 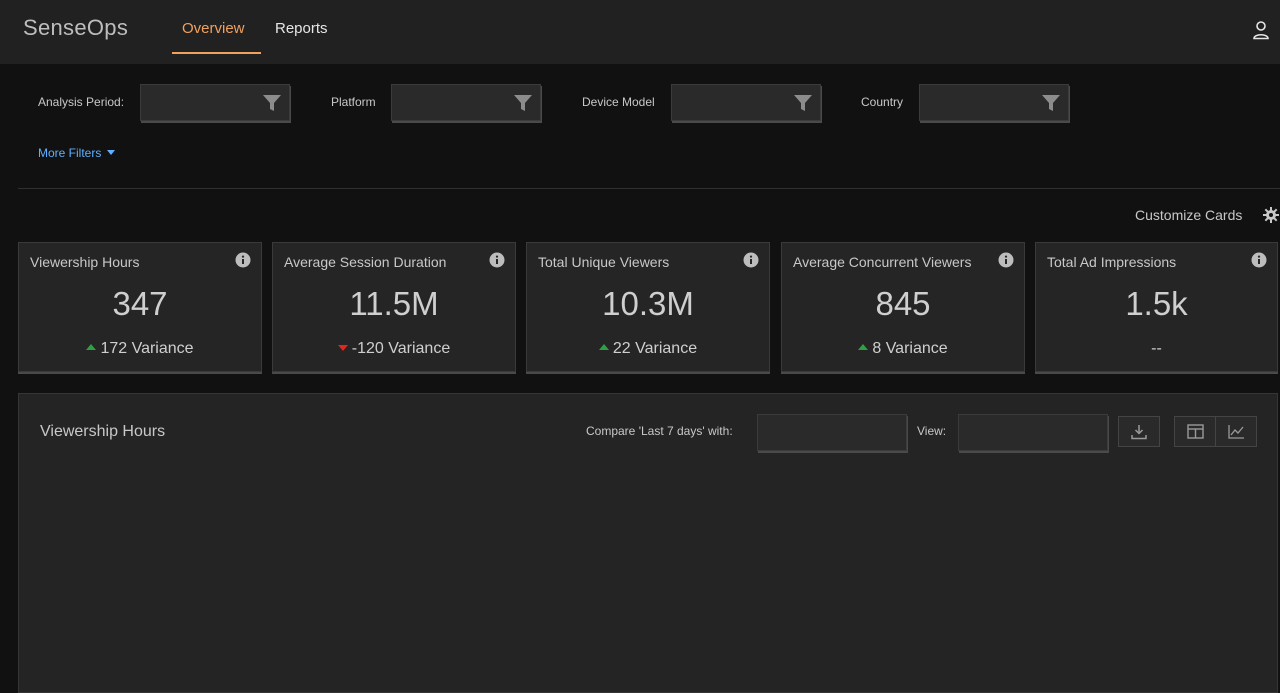 What do you see at coordinates (365, 262) in the screenshot?
I see `card-title: Average Session Duration` at bounding box center [365, 262].